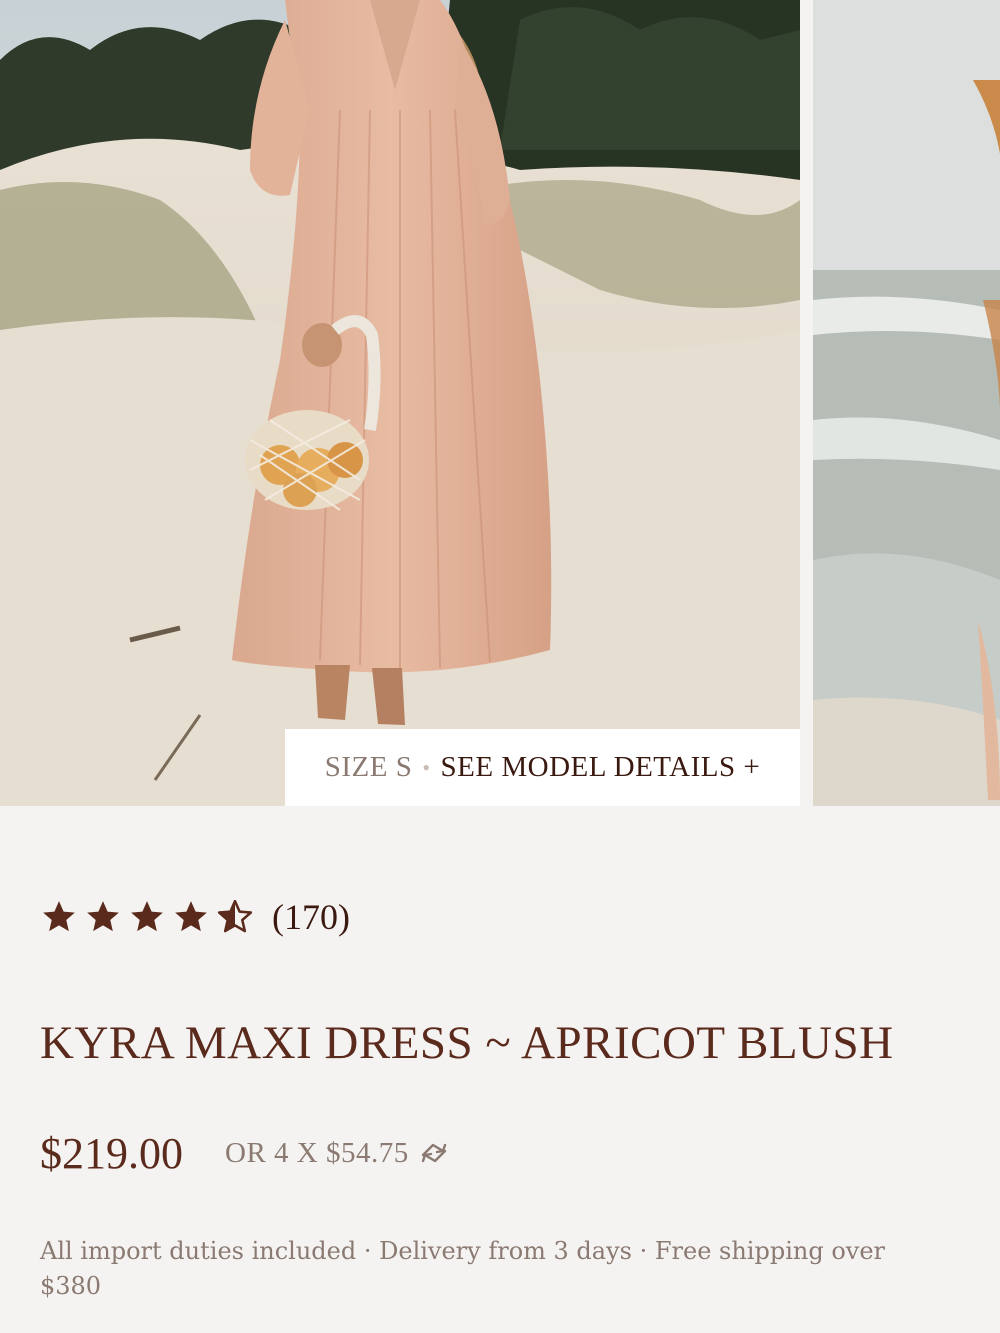  I want to click on installments-text: OR 4 X $54.75, so click(317, 1152).